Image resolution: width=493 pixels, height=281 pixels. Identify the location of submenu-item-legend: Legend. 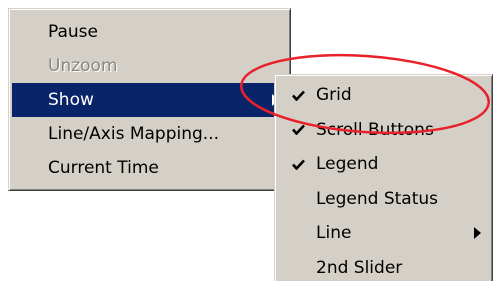
(383, 164).